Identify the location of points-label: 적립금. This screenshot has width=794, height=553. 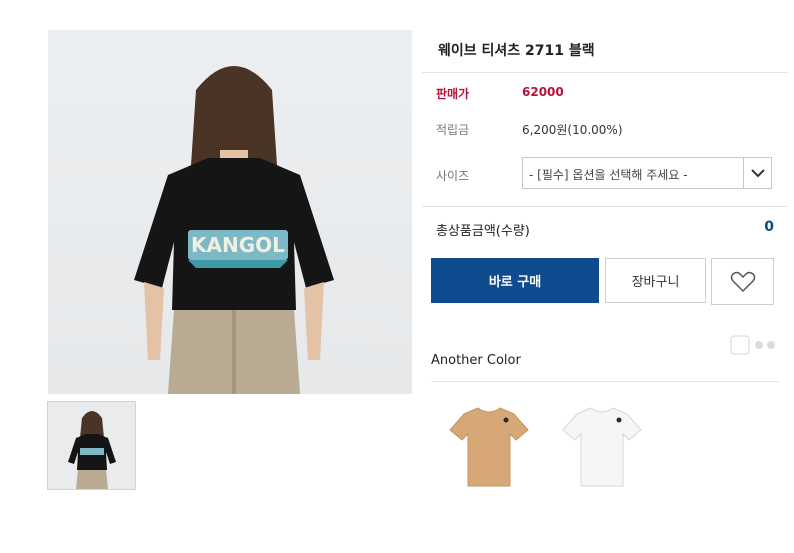
(453, 130).